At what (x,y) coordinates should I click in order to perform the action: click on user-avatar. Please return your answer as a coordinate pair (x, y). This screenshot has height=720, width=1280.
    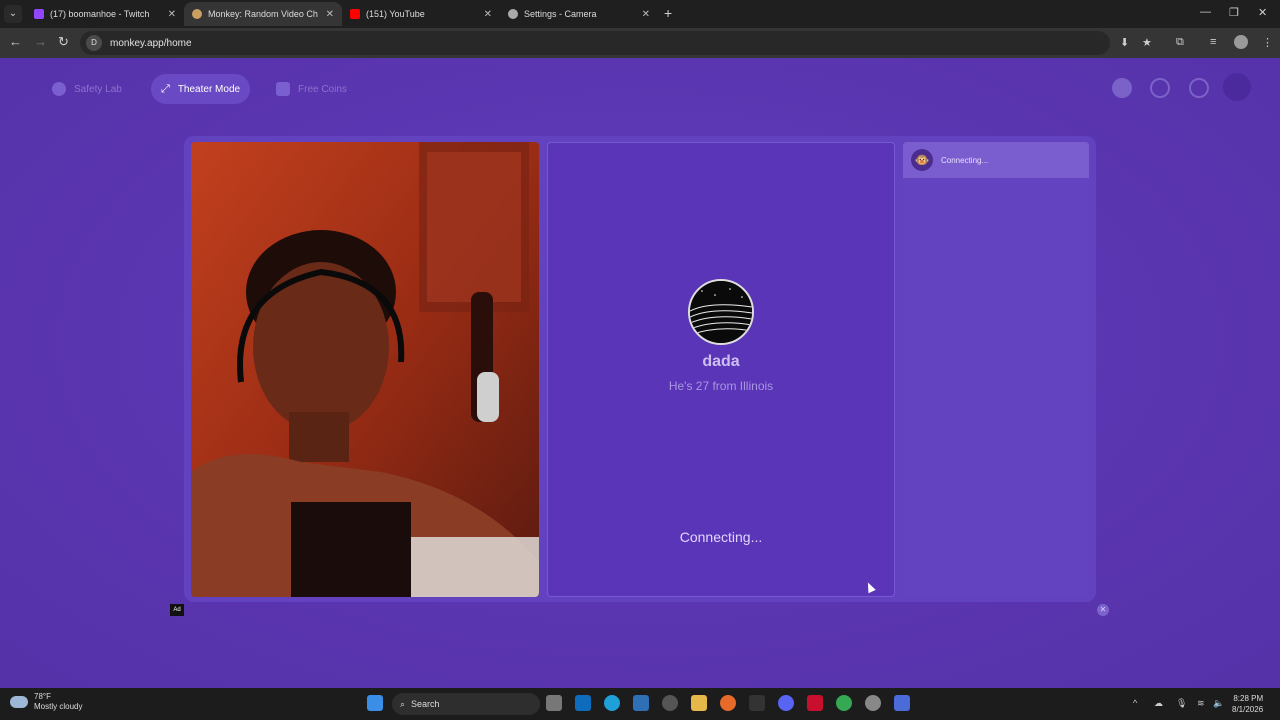
    Looking at the image, I should click on (1237, 87).